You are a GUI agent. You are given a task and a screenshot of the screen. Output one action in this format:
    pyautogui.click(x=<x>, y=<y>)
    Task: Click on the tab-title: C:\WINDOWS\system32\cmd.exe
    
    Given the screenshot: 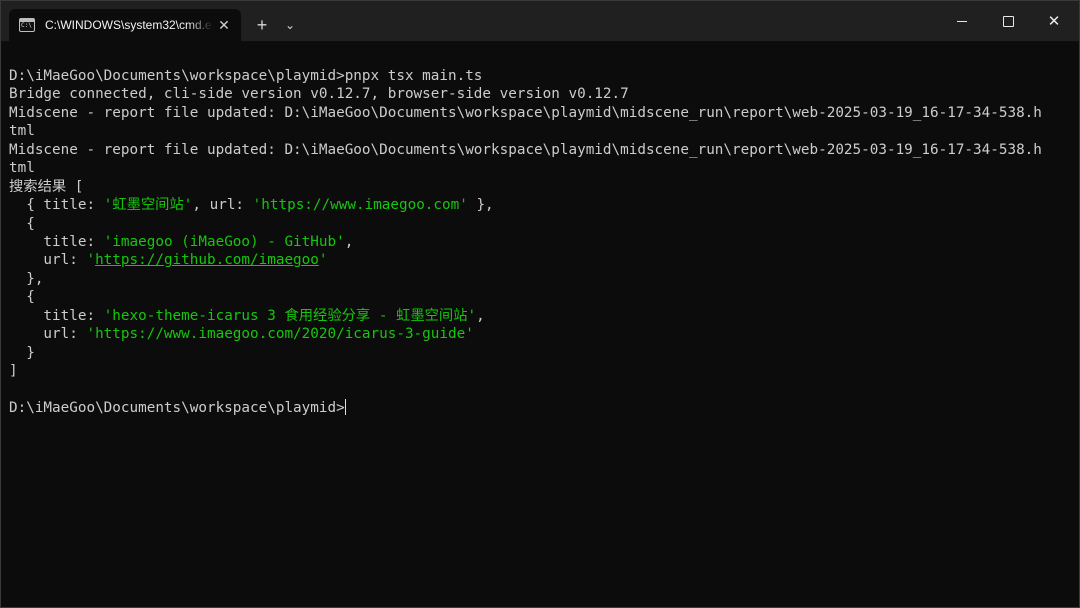 What is the action you would take?
    pyautogui.click(x=129, y=25)
    